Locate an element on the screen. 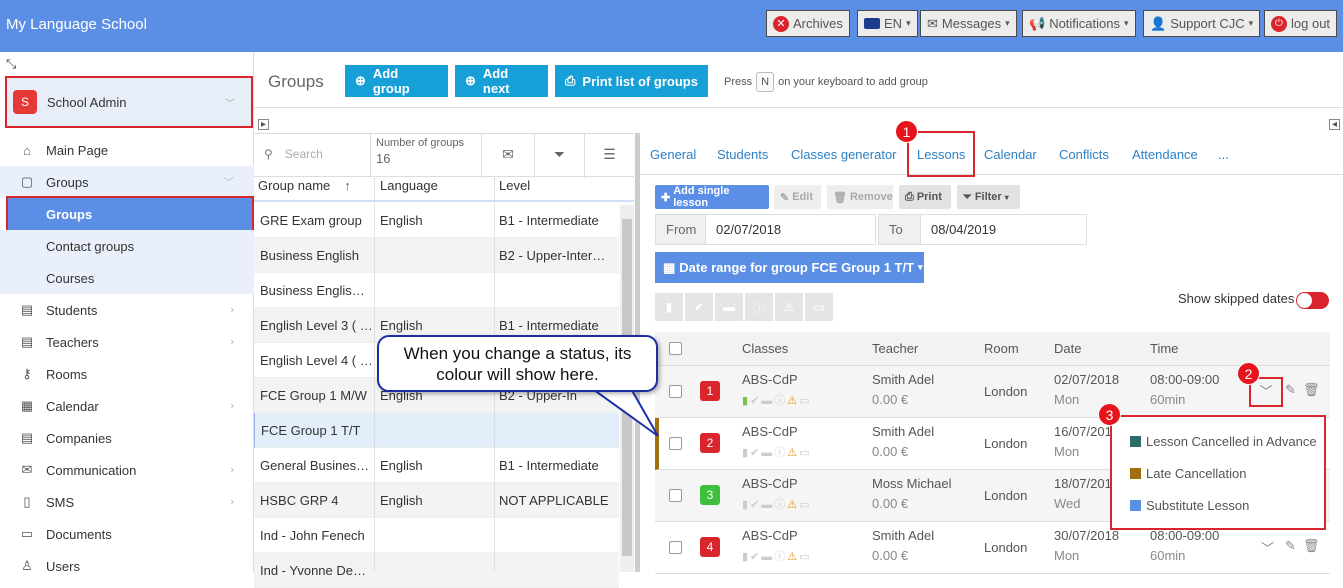 This screenshot has width=1343, height=588. support-button: 👤 Support CJC ▾ is located at coordinates (1202, 23).